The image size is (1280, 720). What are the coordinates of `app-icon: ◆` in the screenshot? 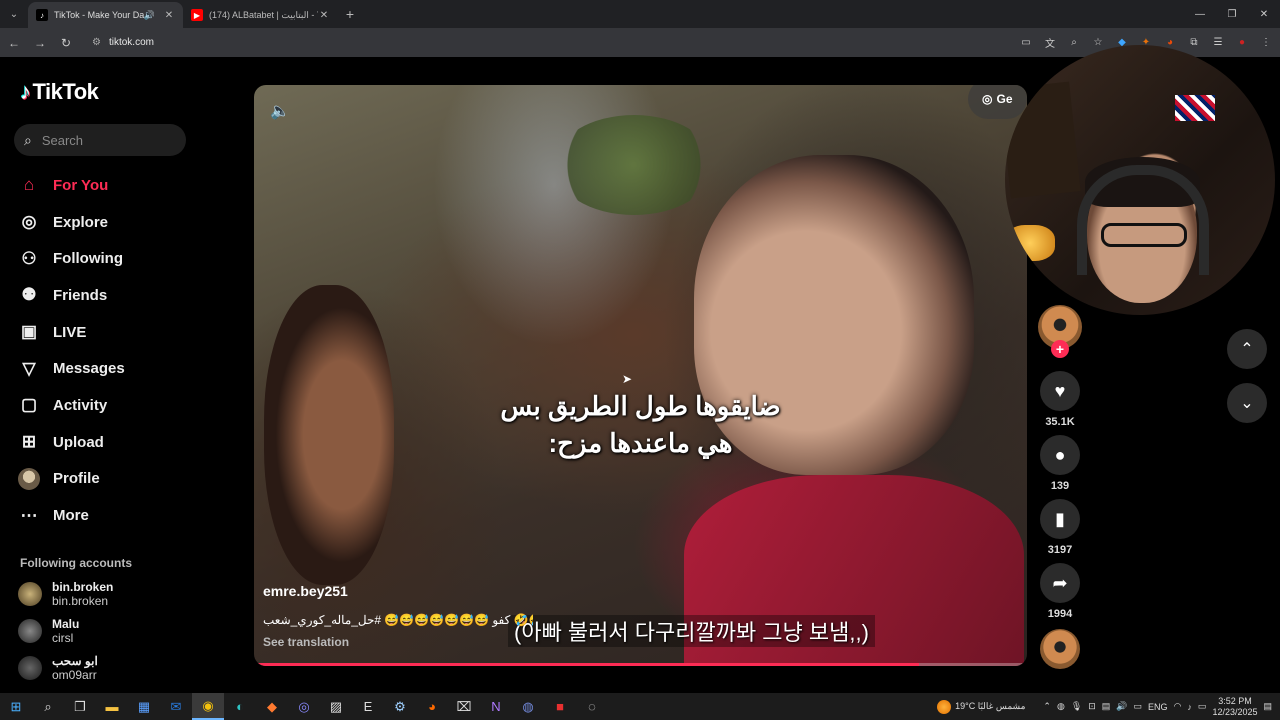 It's located at (272, 706).